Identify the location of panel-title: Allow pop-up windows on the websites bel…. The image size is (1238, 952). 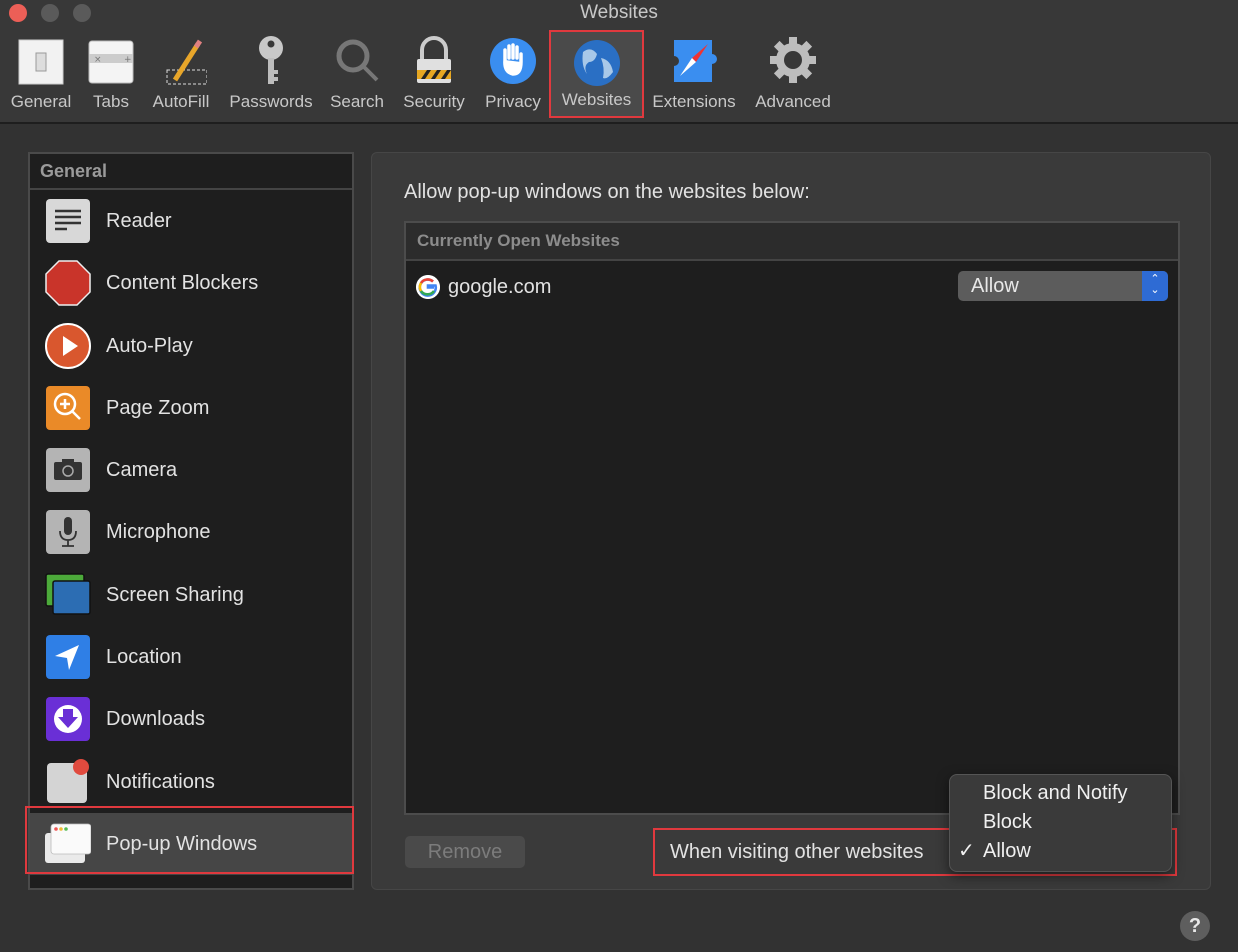
(607, 192).